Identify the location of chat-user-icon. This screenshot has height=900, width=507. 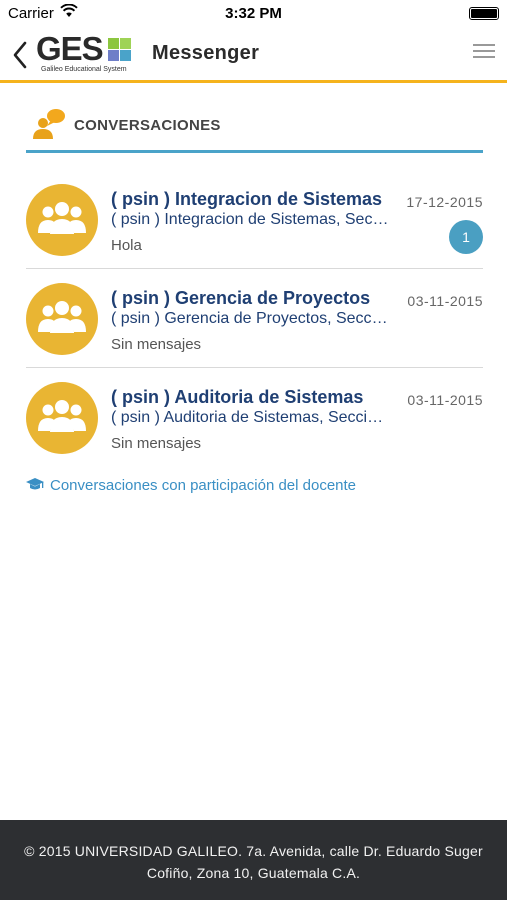
(49, 124).